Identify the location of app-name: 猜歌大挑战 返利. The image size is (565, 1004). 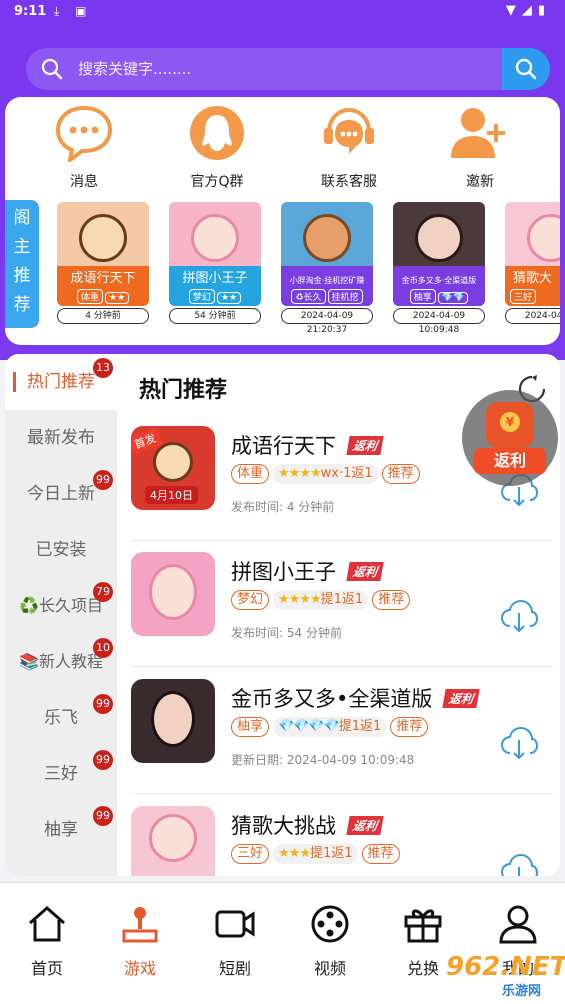
(307, 825).